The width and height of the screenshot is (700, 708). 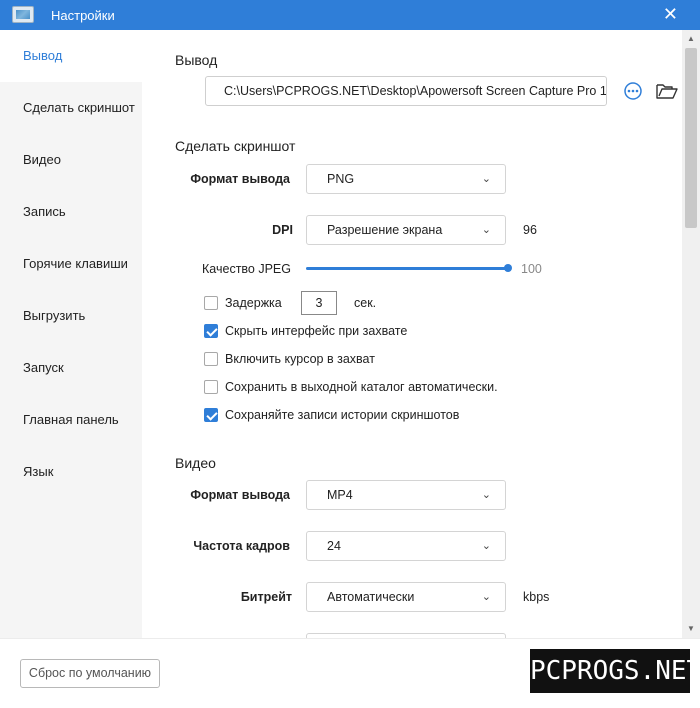 I want to click on window-title: Настройки, so click(x=83, y=15).